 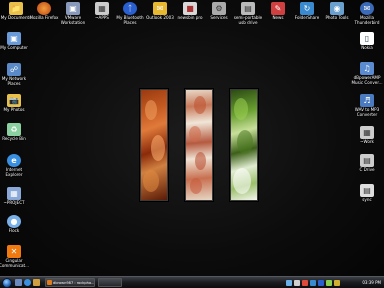 I want to click on icon-label: Nokia, so click(x=367, y=47).